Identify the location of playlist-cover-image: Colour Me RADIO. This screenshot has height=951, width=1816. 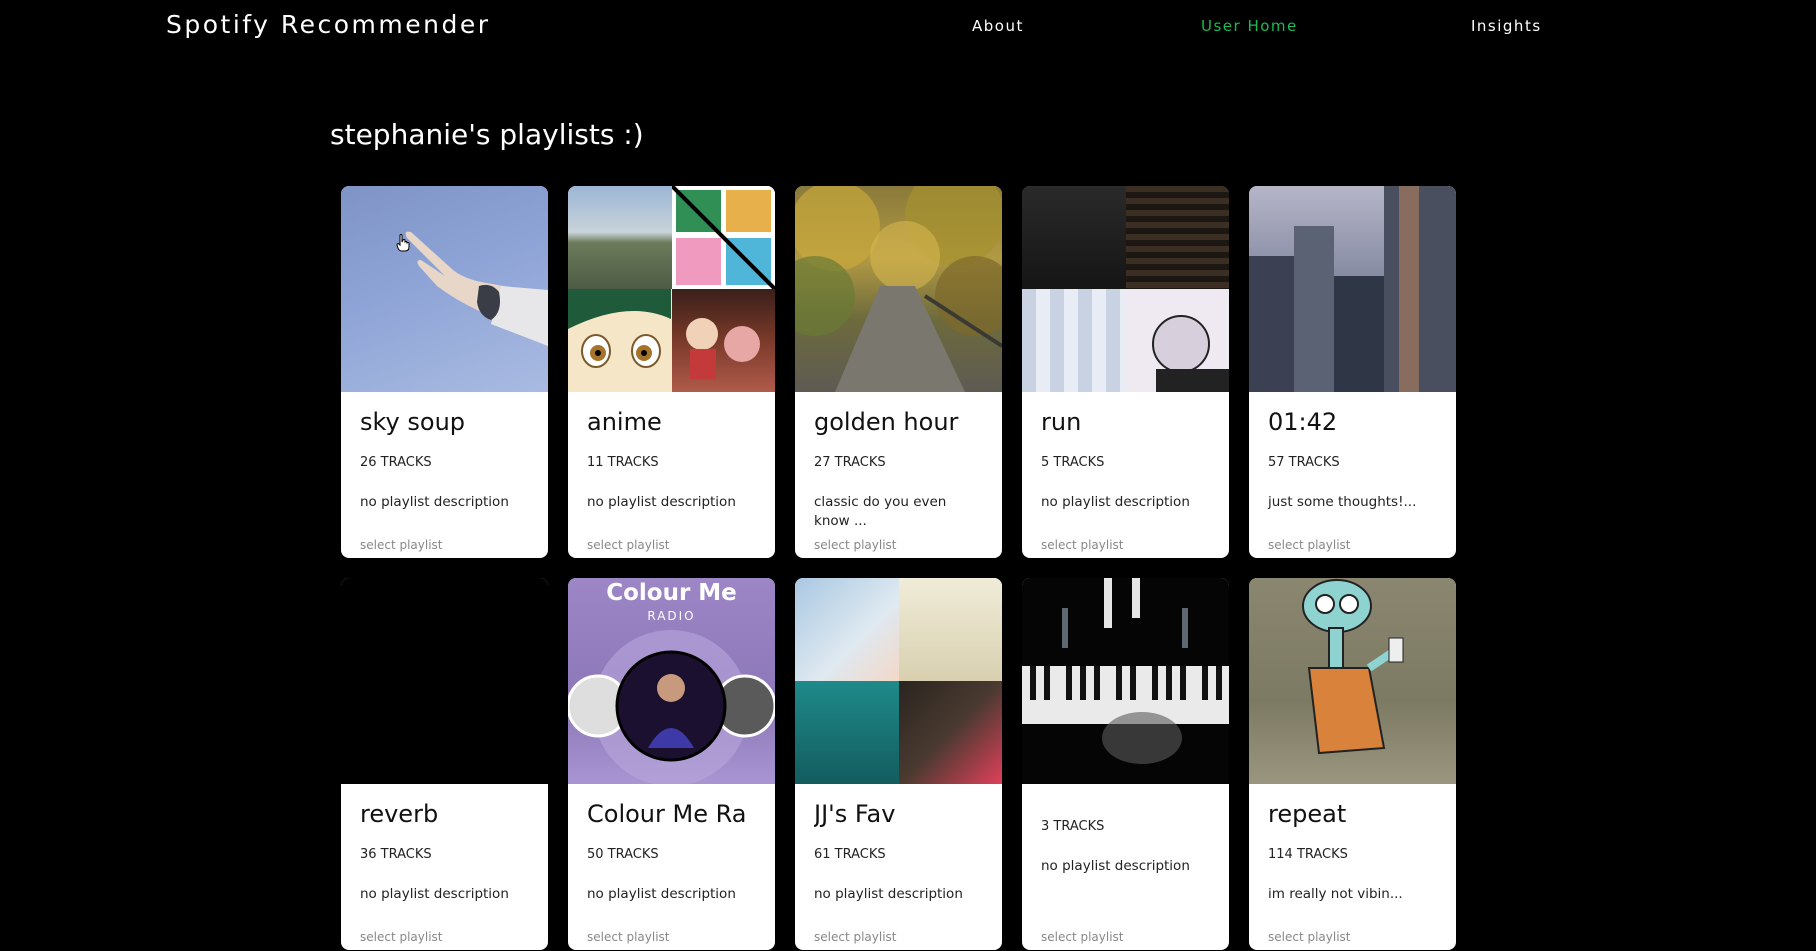
(671, 681).